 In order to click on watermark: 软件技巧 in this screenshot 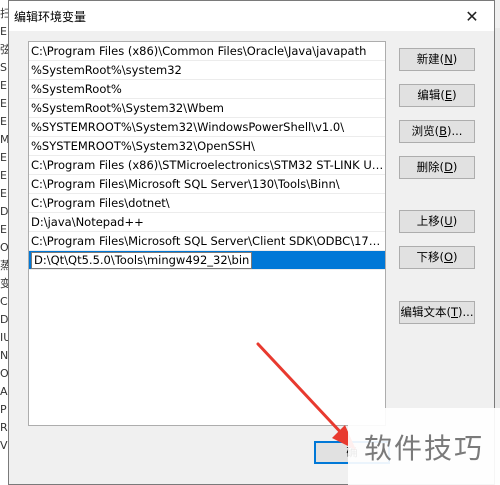, I will do `click(424, 446)`.